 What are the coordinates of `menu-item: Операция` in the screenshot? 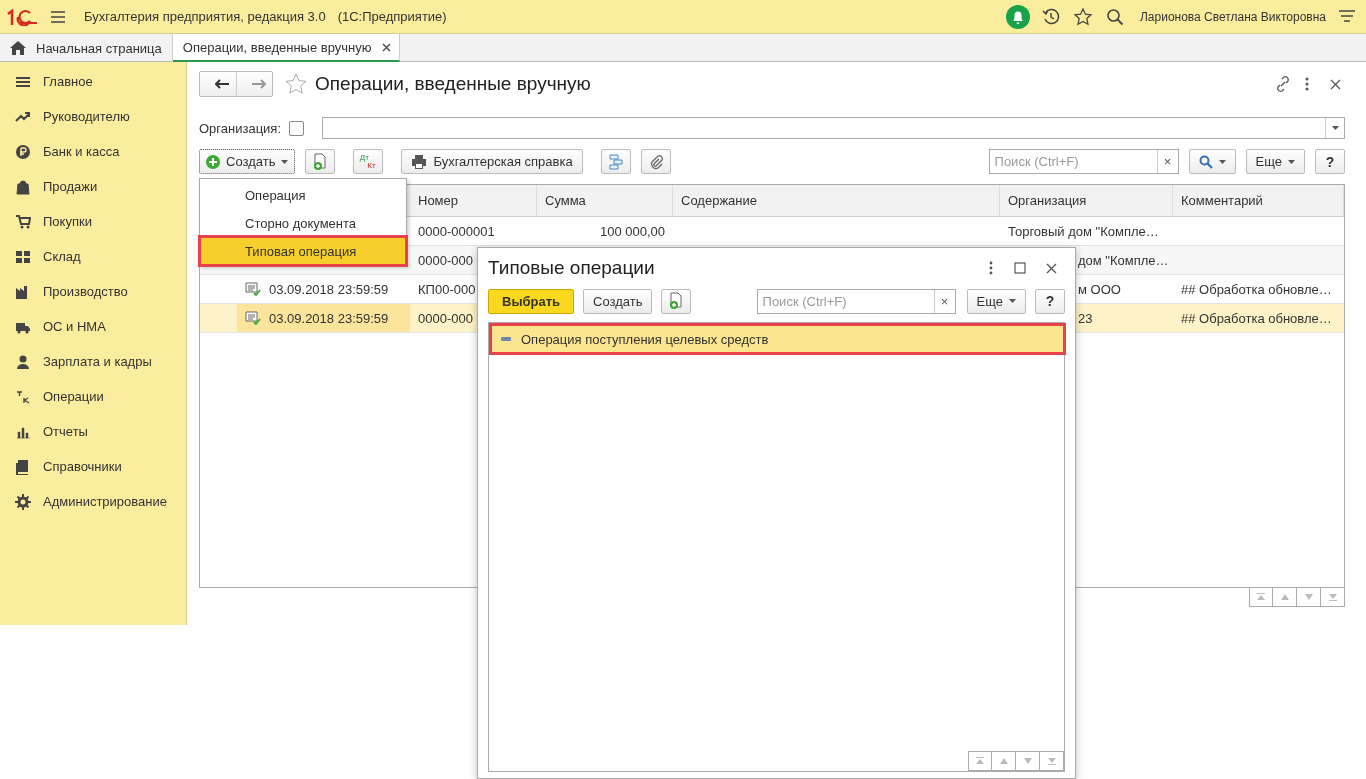 It's located at (303, 195).